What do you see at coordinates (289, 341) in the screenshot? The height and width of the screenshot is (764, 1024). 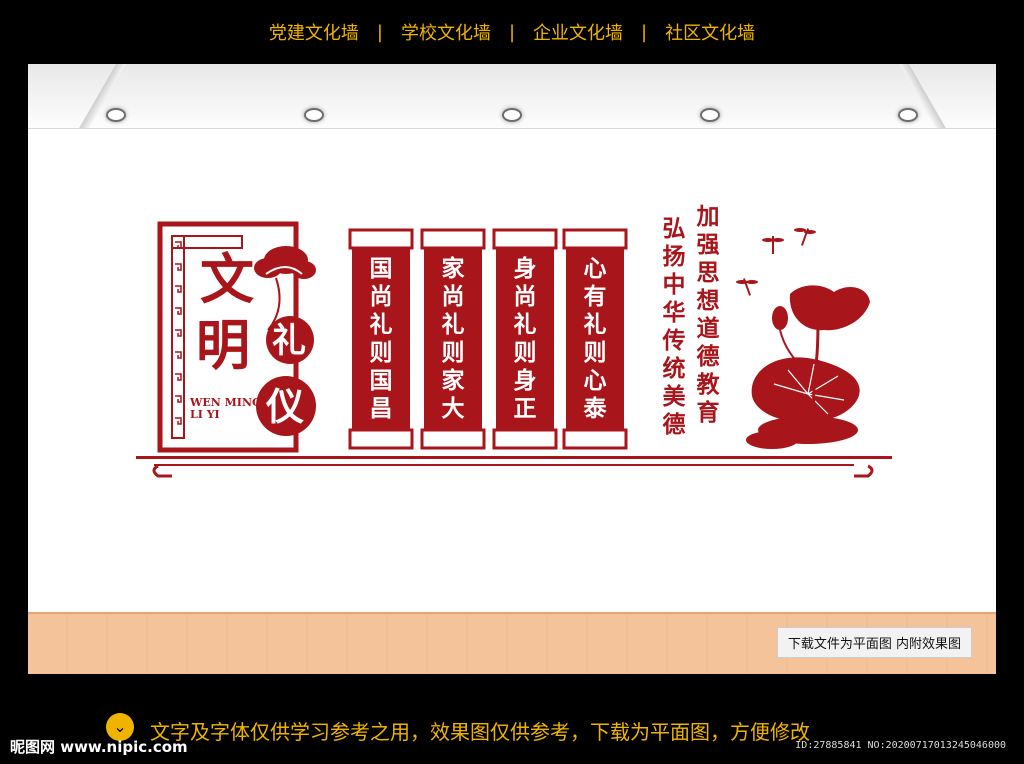 I see `circle-char-1: 礼` at bounding box center [289, 341].